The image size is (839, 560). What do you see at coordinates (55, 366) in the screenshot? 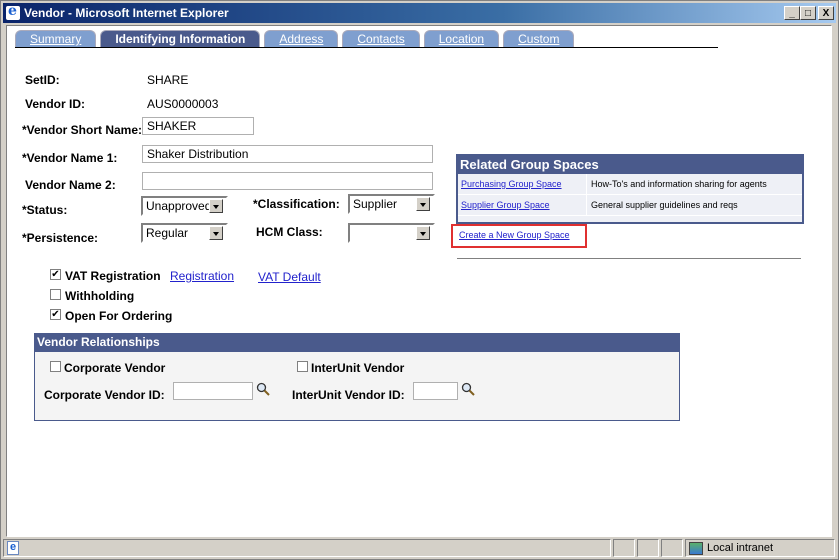
I see `corporate-vendor-checkbox` at bounding box center [55, 366].